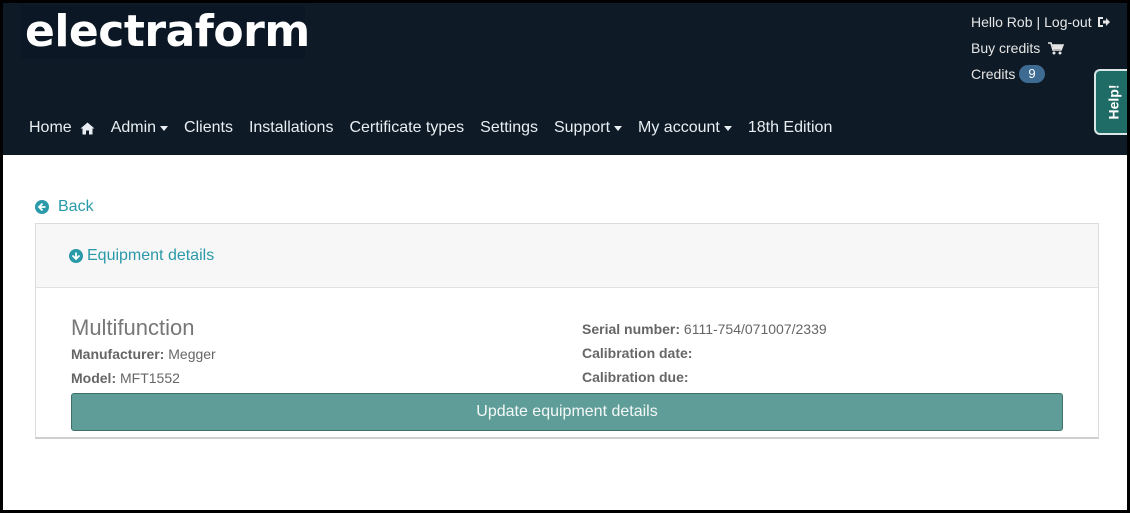 The image size is (1130, 513). Describe the element at coordinates (704, 329) in the screenshot. I see `serial-number-field: Serial number: 6111-754/071007/2339` at that location.